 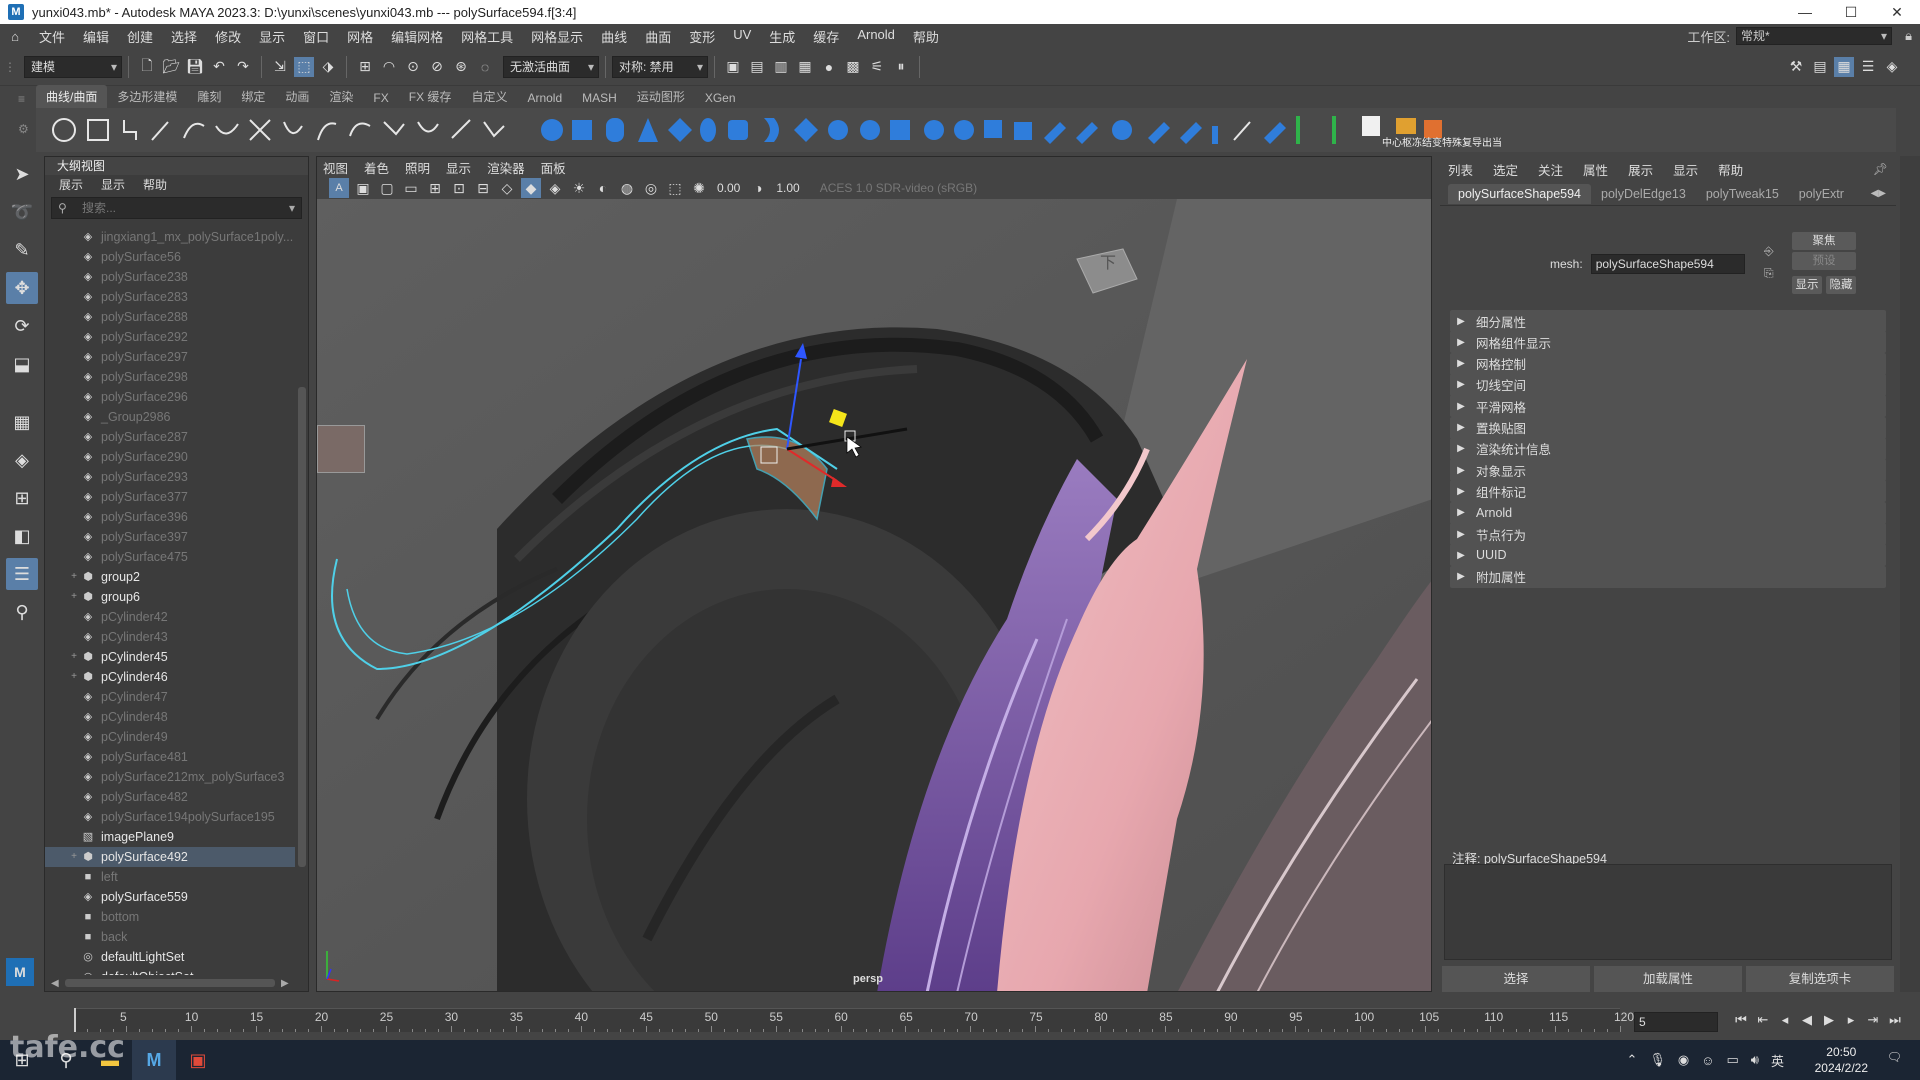 I want to click on menu-item: 文件, so click(x=52, y=36).